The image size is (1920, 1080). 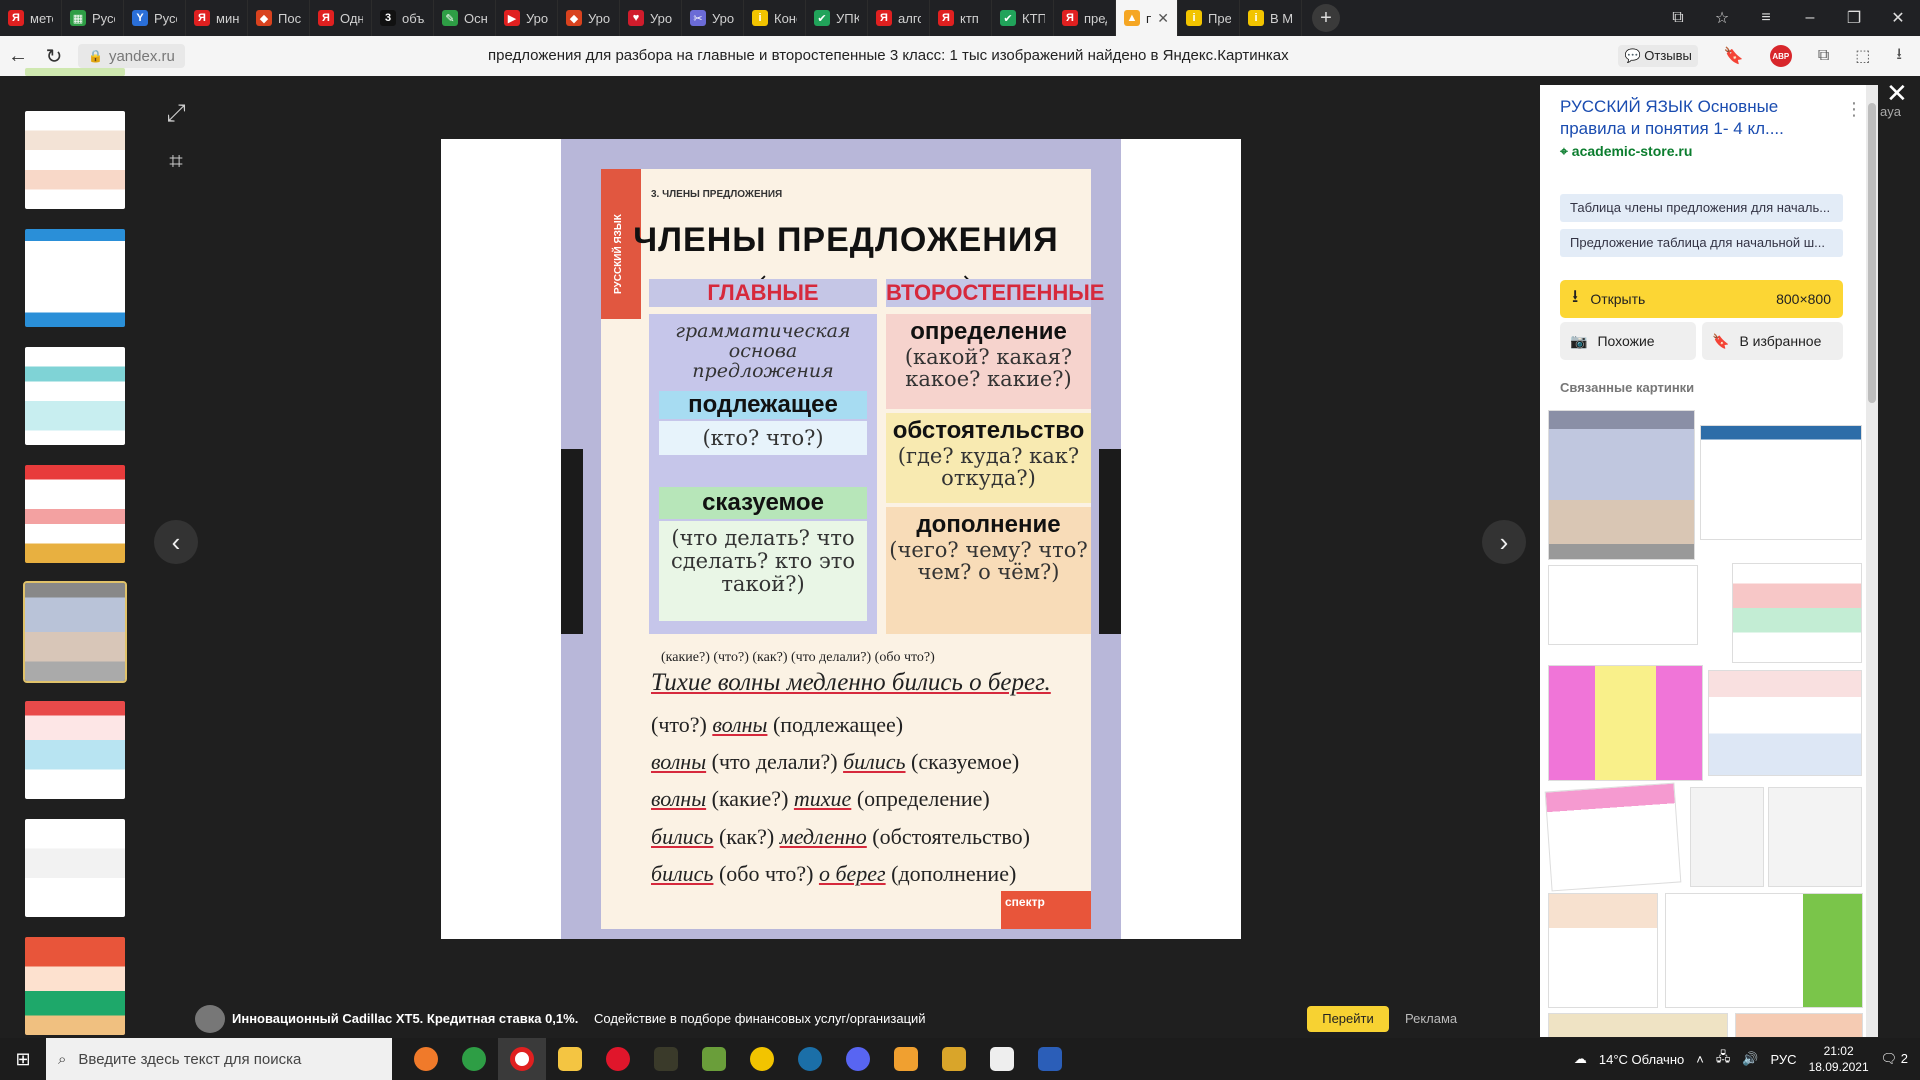 I want to click on steam-icon, so click(x=810, y=1059).